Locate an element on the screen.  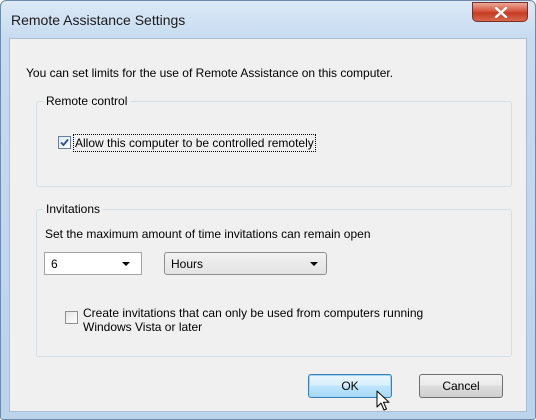
invitations-legend: Invitations is located at coordinates (73, 209).